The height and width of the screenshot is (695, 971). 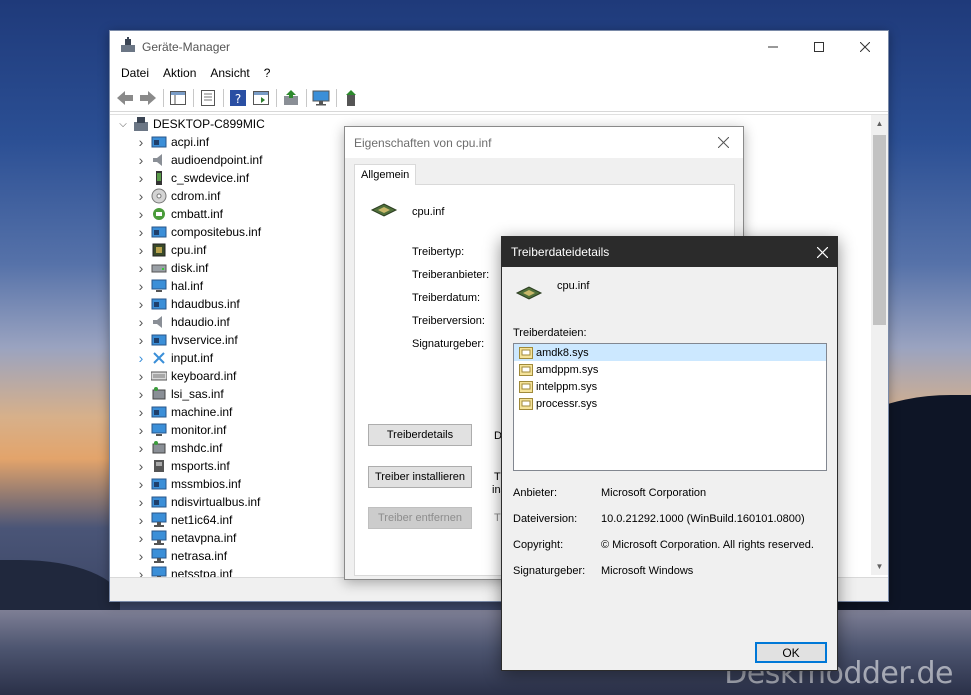 What do you see at coordinates (819, 46) in the screenshot?
I see `maximize-button` at bounding box center [819, 46].